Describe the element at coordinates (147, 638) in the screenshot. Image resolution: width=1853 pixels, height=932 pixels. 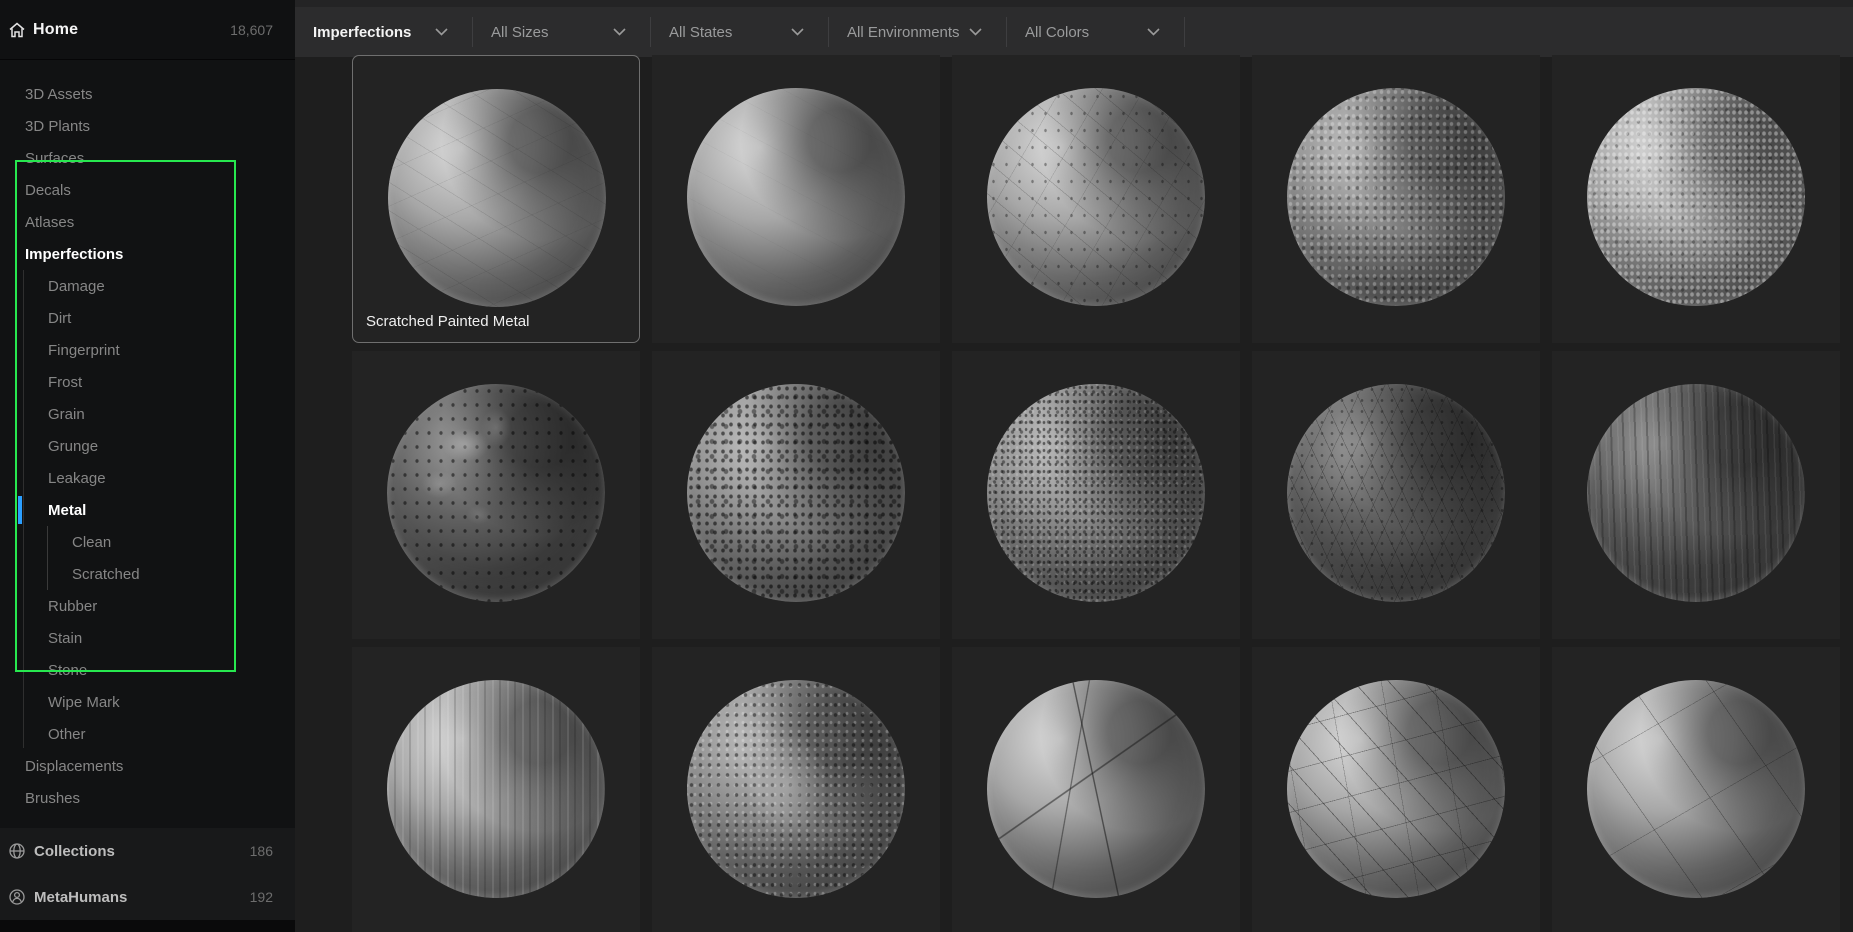
I see `sidebar-item-stain: Stain` at that location.